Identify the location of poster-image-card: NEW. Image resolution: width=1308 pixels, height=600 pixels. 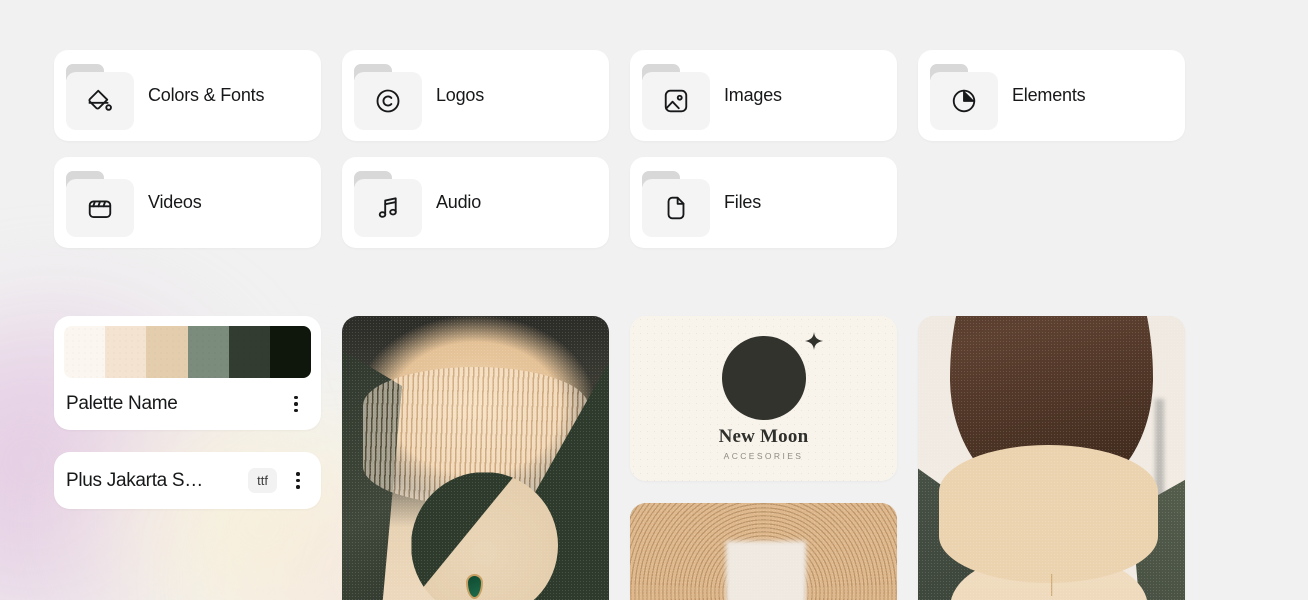
(475, 458).